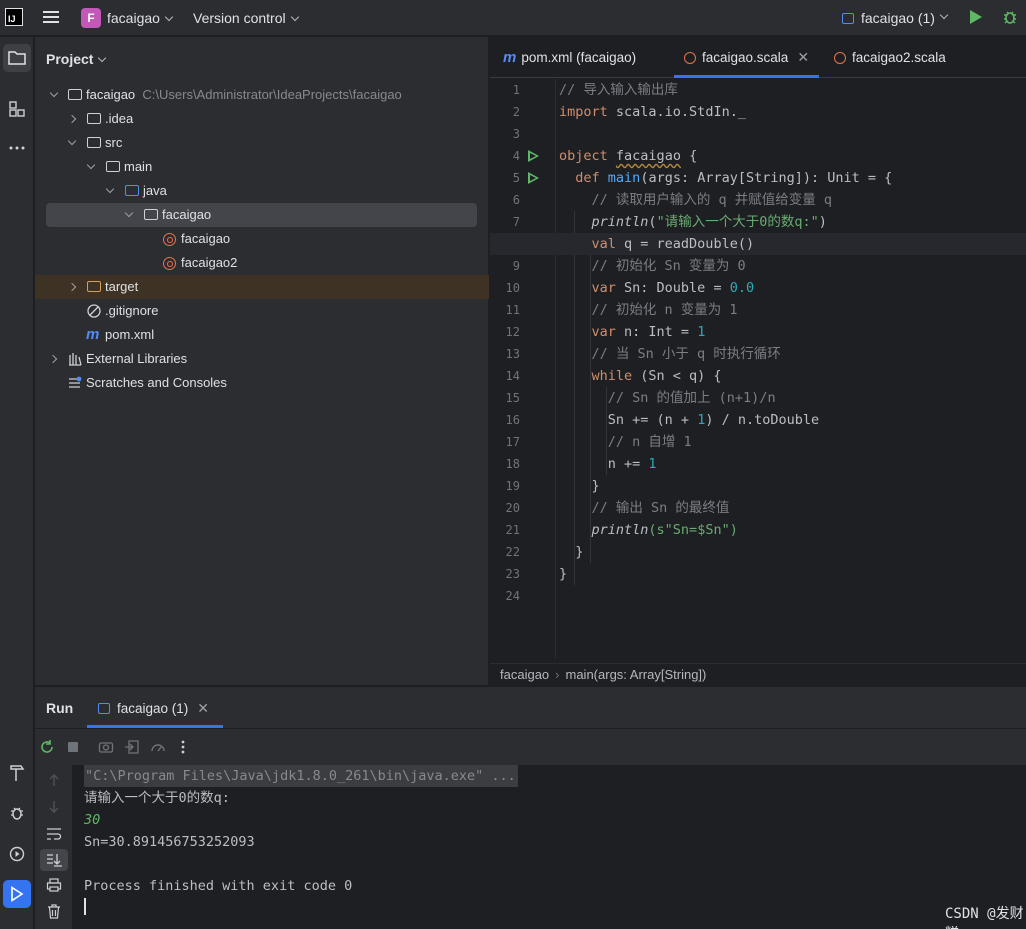 The image size is (1026, 929). What do you see at coordinates (792, 486) in the screenshot?
I see `code-line: }` at bounding box center [792, 486].